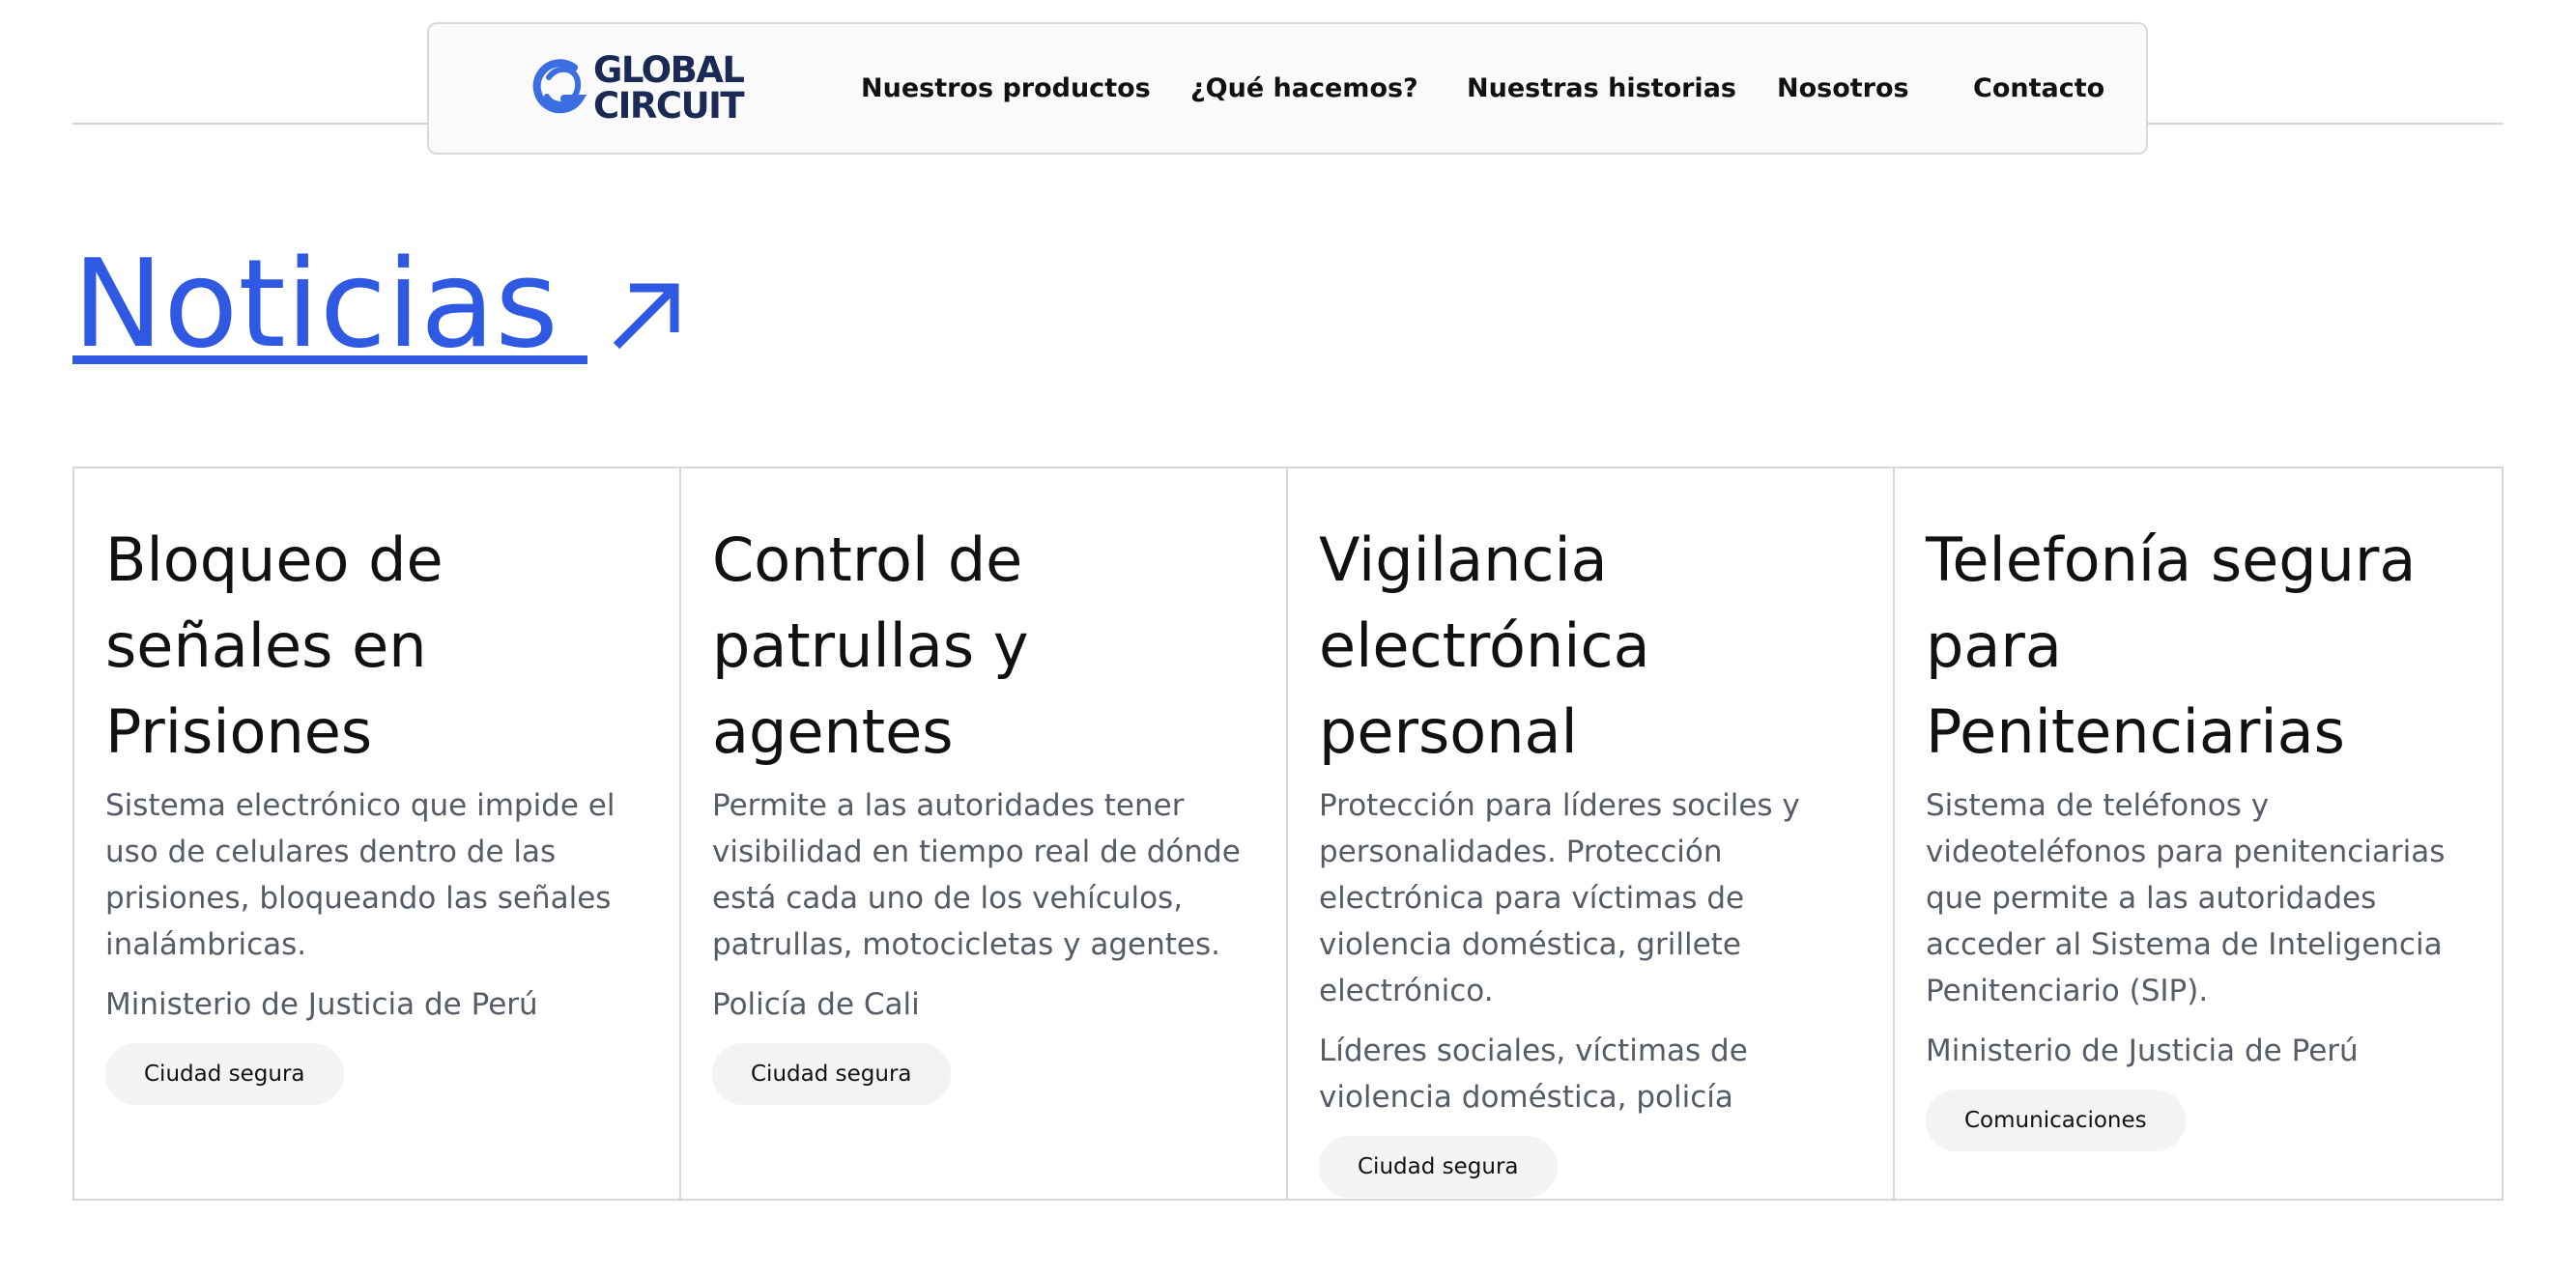 The image size is (2576, 1275). I want to click on card-title: Vigilancia electrónica personal, so click(1485, 646).